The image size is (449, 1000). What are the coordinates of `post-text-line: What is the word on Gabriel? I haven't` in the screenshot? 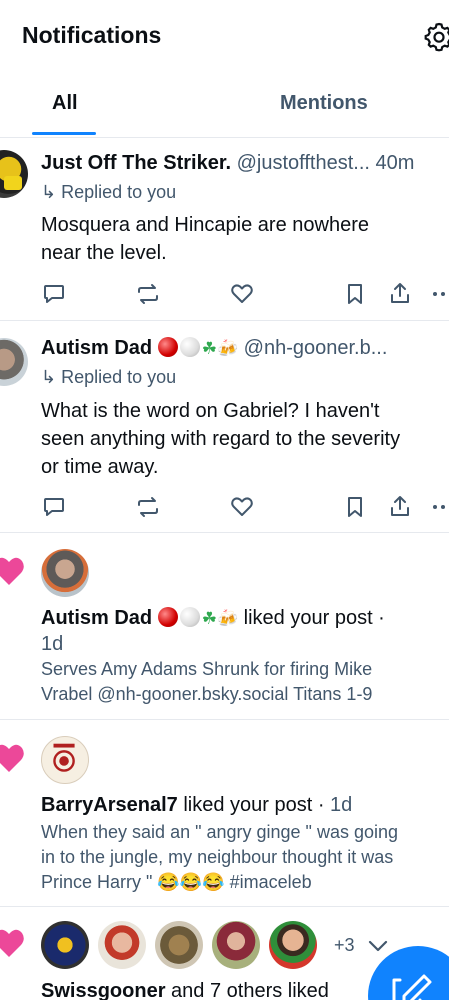 It's located at (210, 411).